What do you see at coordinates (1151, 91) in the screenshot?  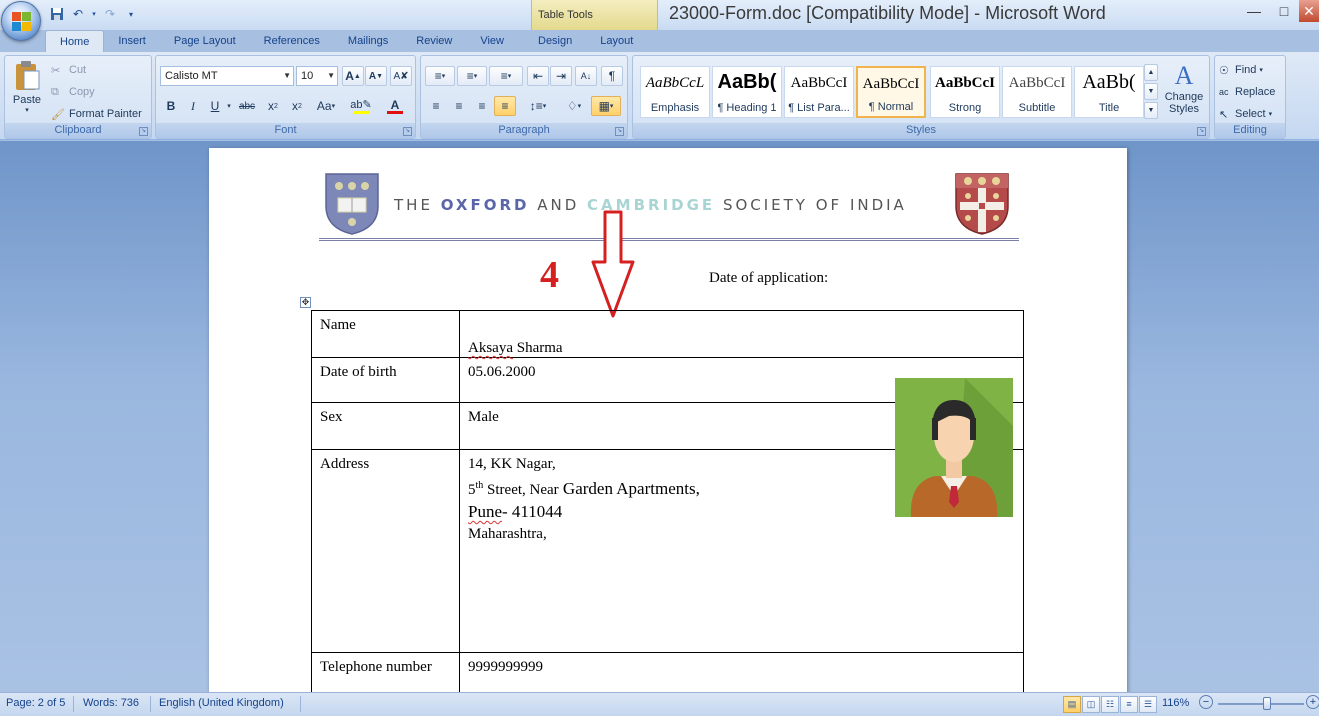 I see `styles-scroll-down-icon: ▼` at bounding box center [1151, 91].